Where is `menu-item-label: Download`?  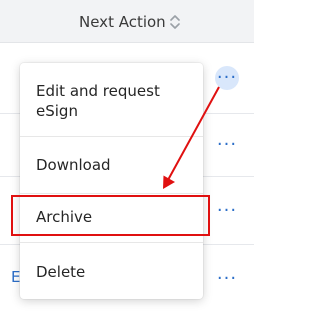 menu-item-label: Download is located at coordinates (73, 165).